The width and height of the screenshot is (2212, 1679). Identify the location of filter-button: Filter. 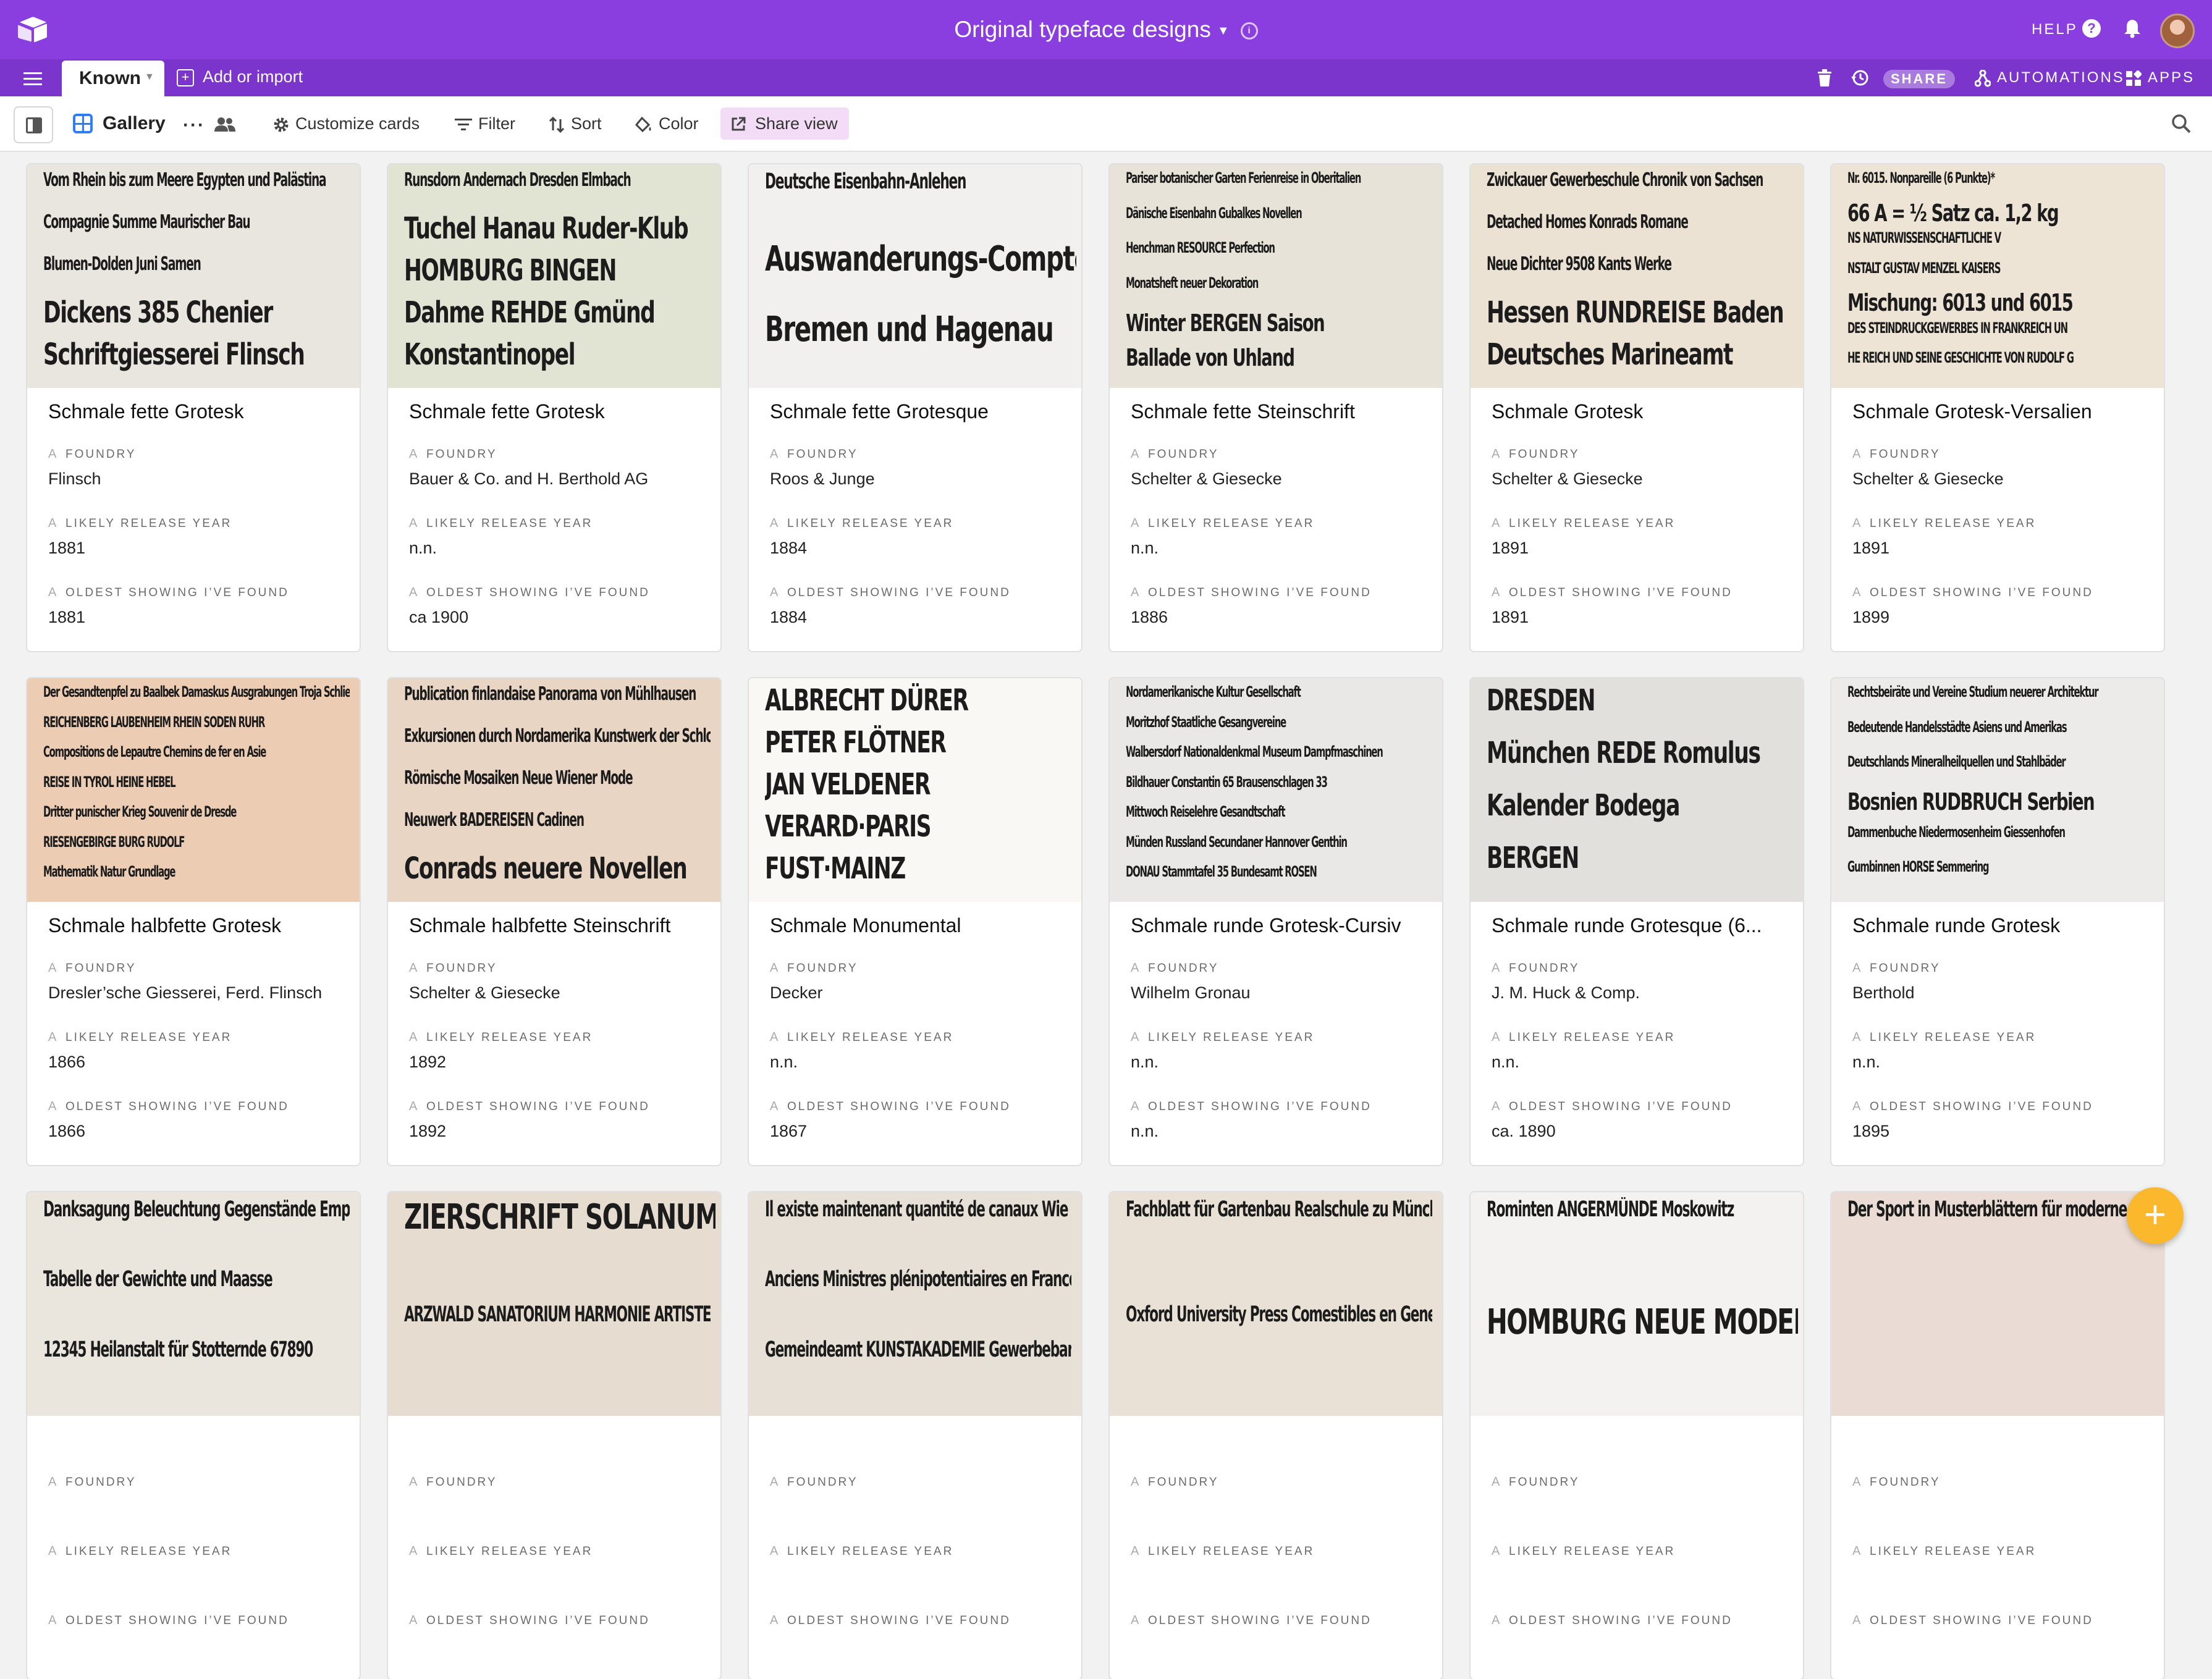
(485, 123).